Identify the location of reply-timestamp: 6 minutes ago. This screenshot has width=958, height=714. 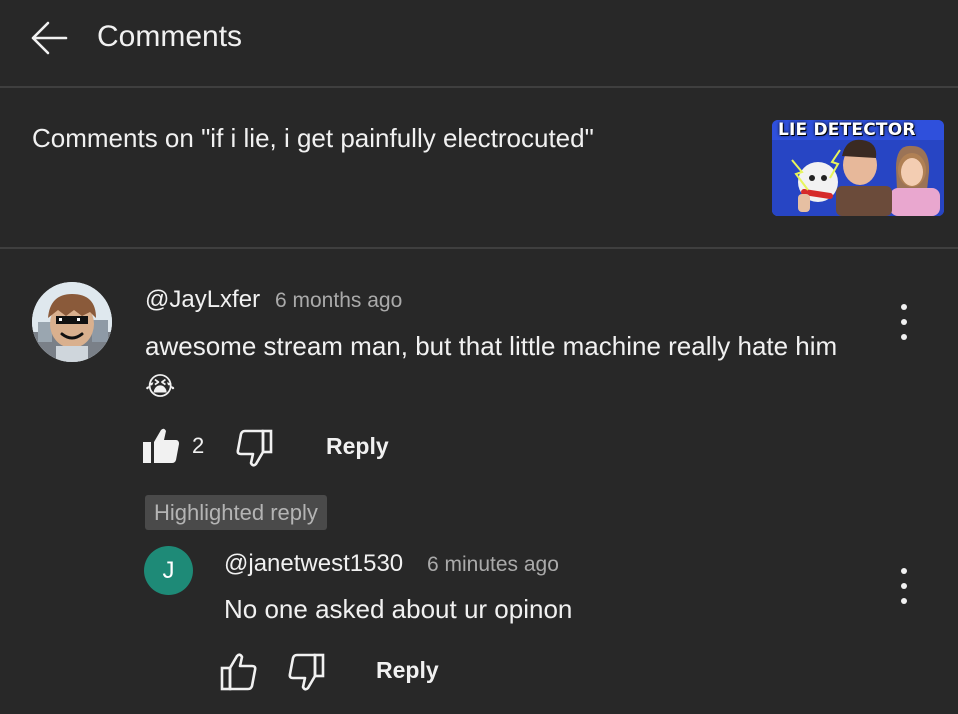
(493, 564).